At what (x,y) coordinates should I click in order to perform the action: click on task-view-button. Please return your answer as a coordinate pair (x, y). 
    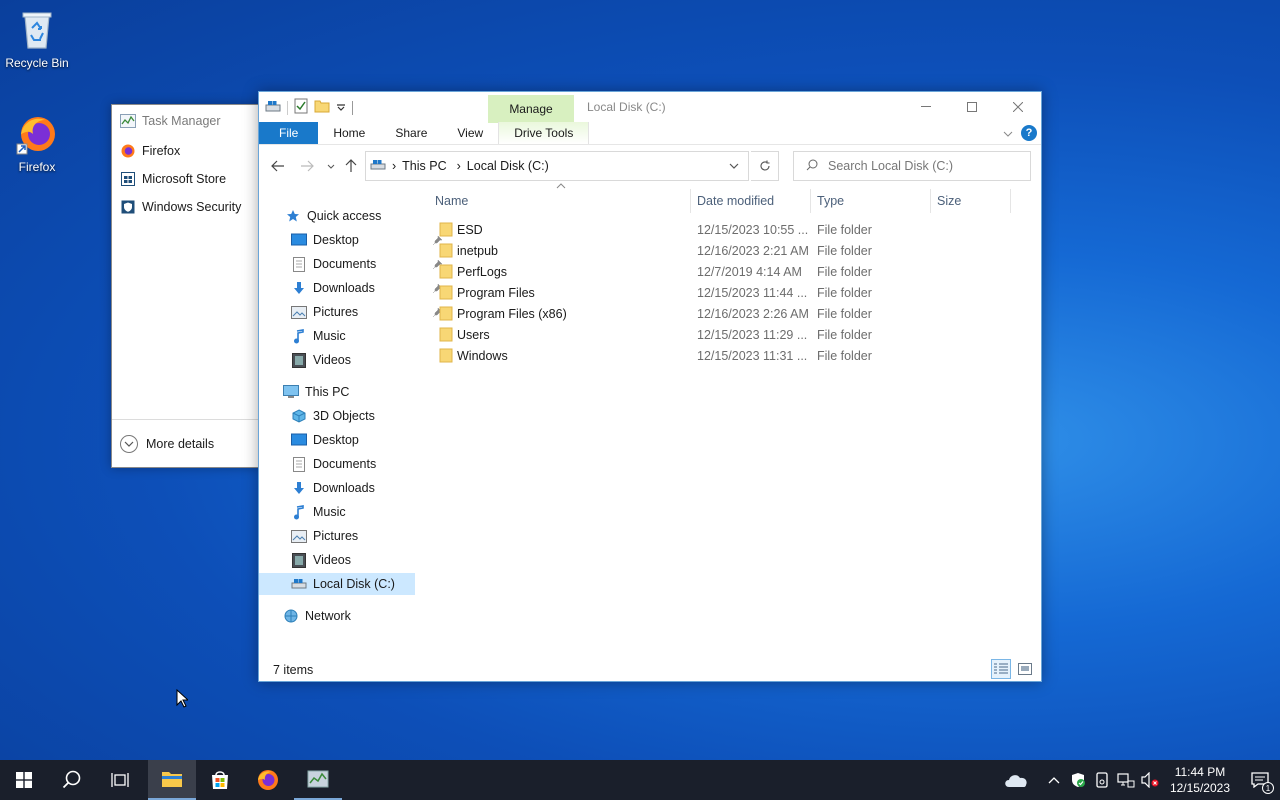
    Looking at the image, I should click on (120, 780).